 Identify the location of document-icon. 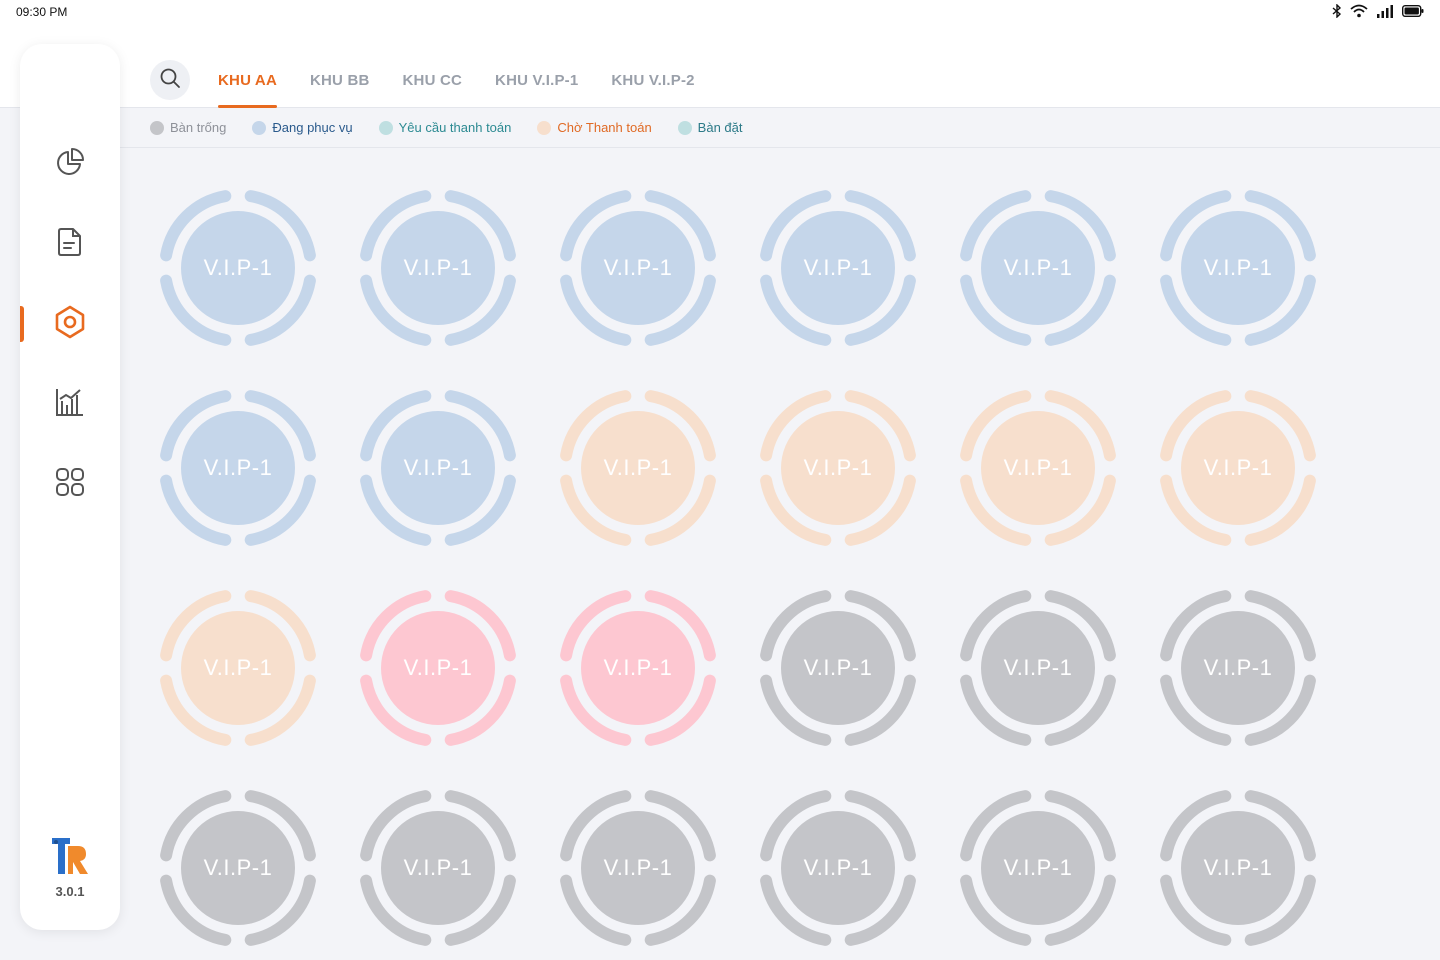
(70, 244).